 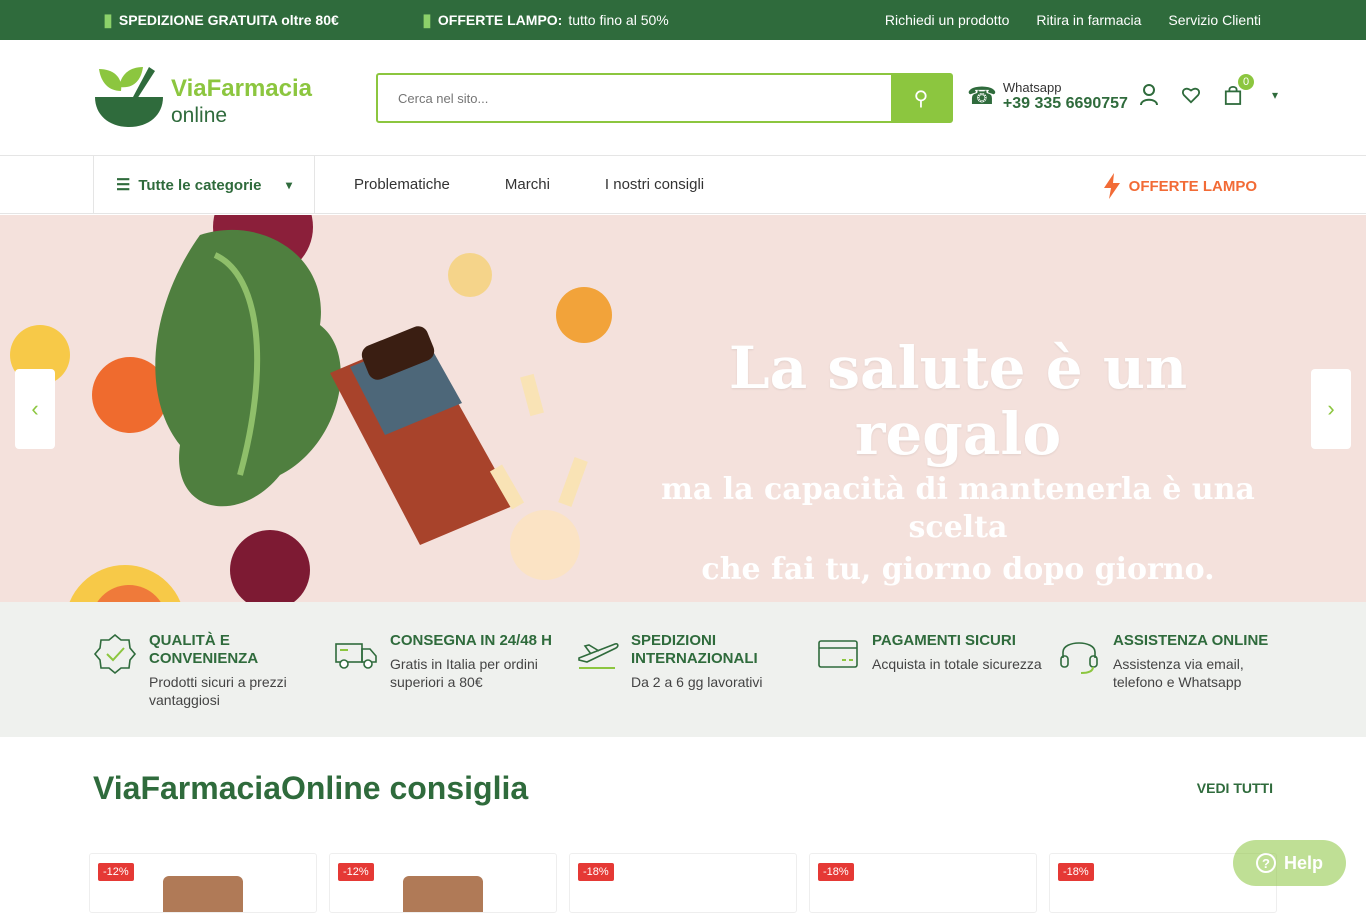 I want to click on nav-item-marchi: Marchi, so click(x=527, y=184).